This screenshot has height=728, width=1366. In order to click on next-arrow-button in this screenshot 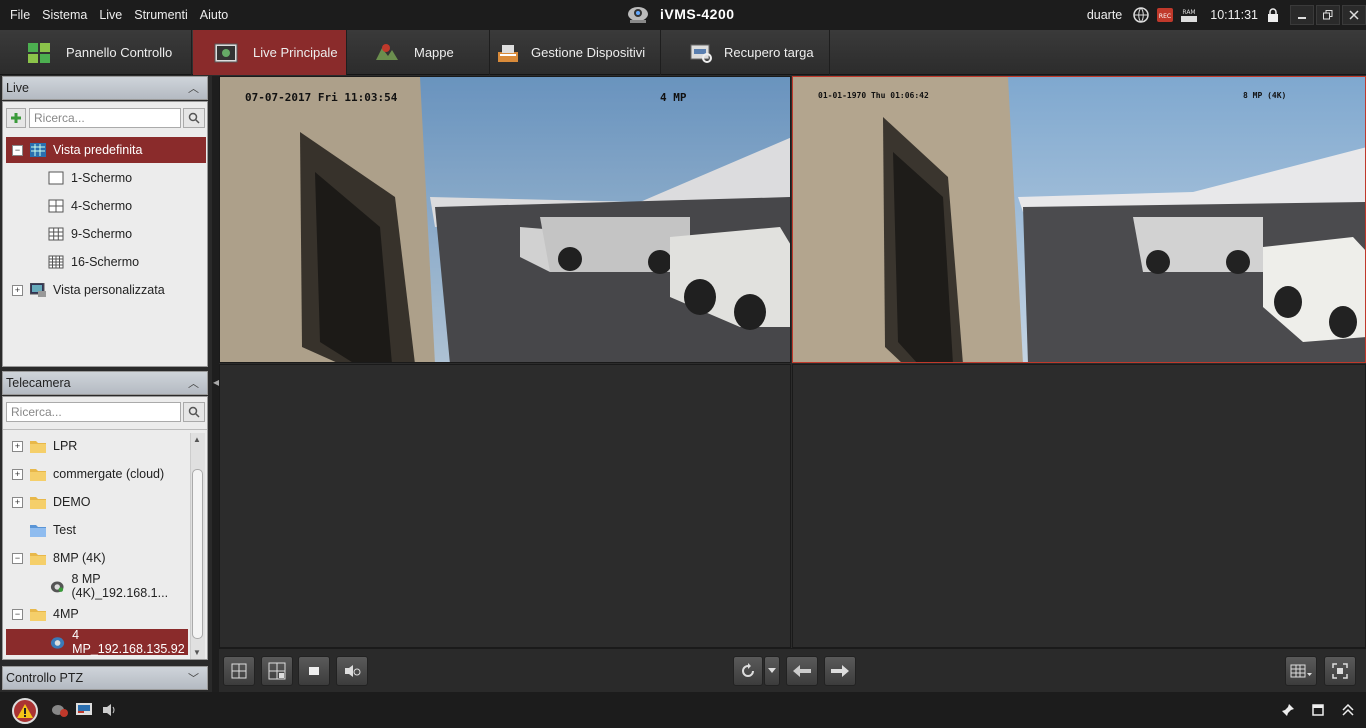, I will do `click(840, 671)`.